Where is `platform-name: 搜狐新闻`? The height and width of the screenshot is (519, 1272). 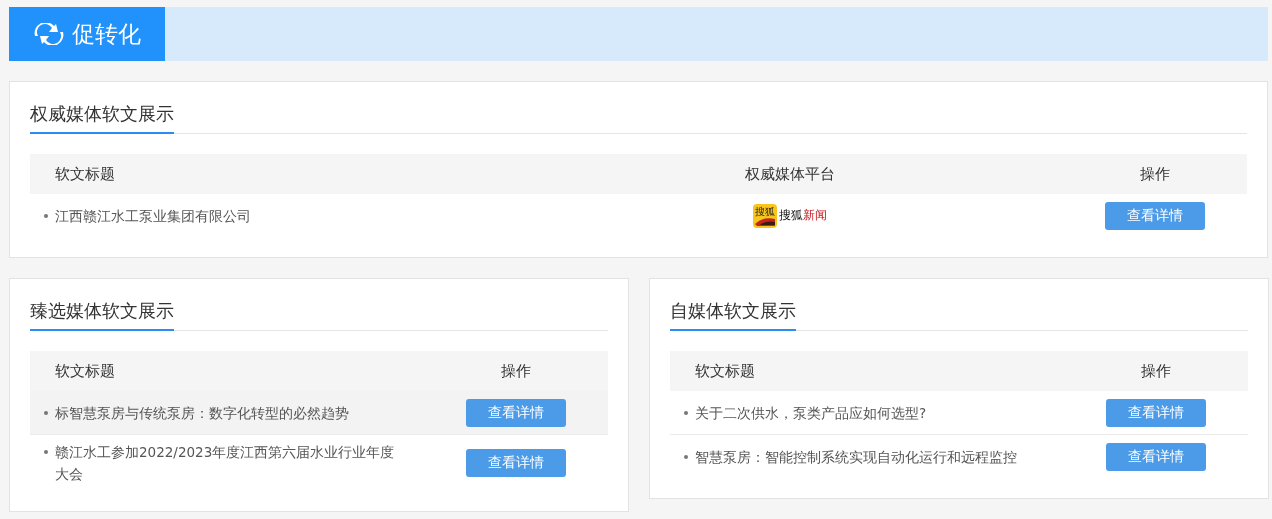 platform-name: 搜狐新闻 is located at coordinates (802, 215).